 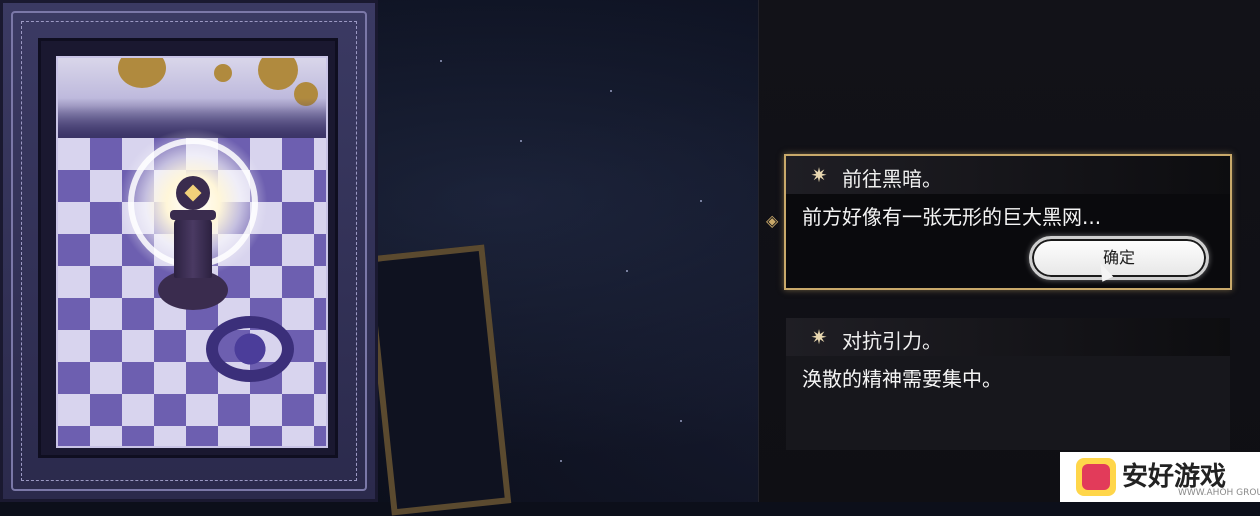 What do you see at coordinates (250, 349) in the screenshot?
I see `ring-shadow` at bounding box center [250, 349].